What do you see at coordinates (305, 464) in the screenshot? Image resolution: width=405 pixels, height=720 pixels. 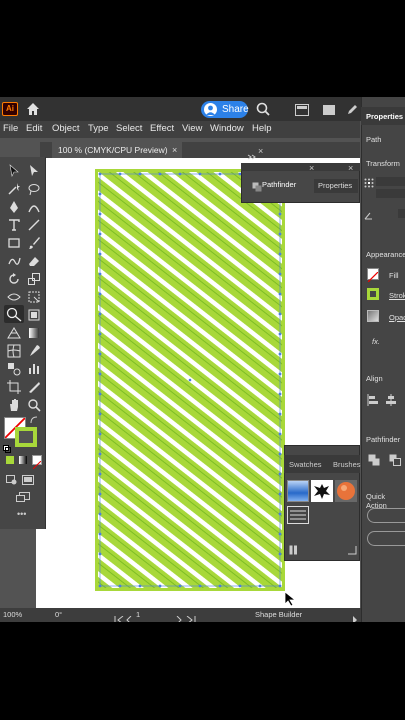 I see `swatches-tab: Swatches` at bounding box center [305, 464].